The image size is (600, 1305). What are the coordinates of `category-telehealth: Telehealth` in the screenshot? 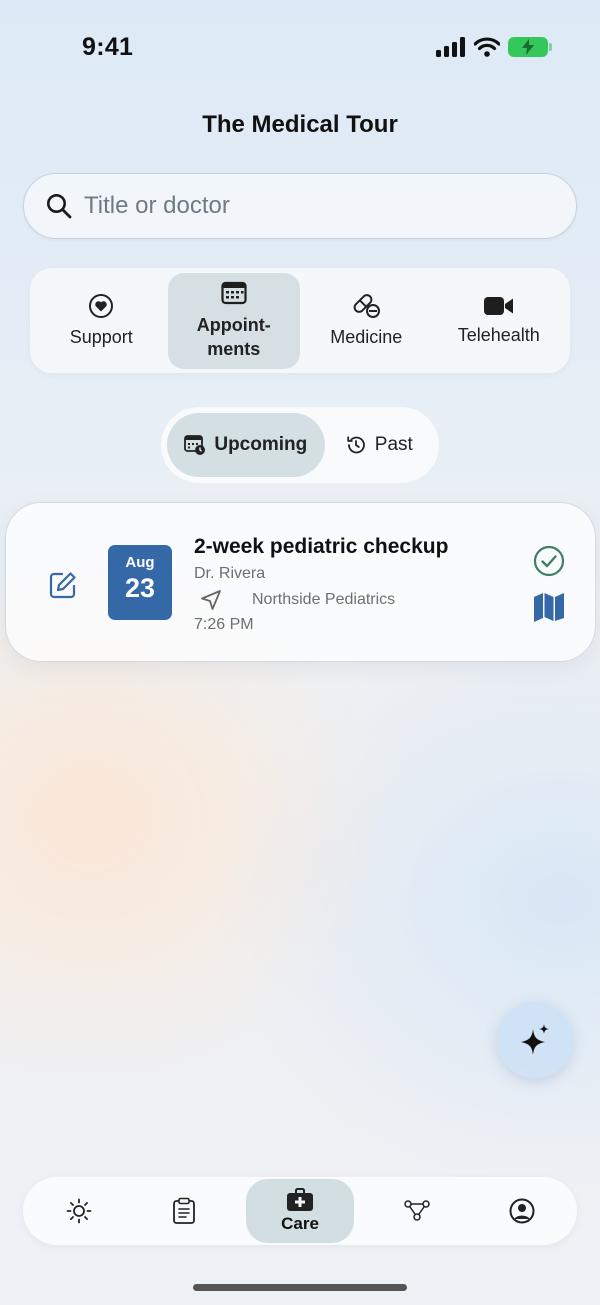 It's located at (499, 321).